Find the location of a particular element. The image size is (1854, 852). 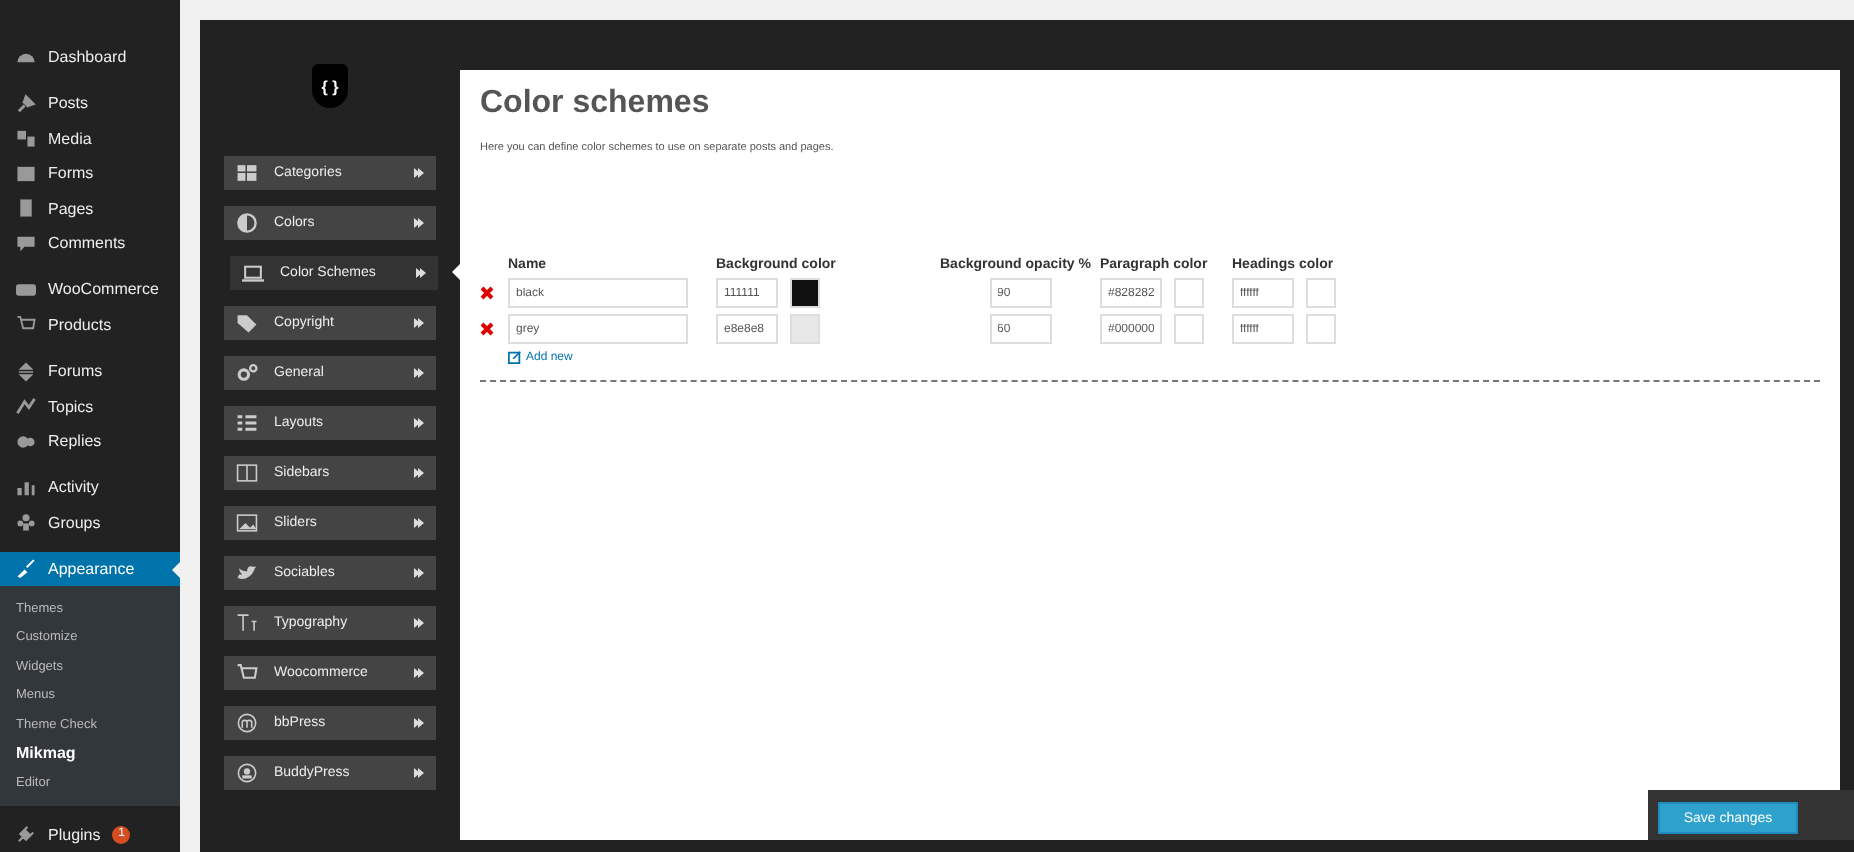

admin-menu-item: Products is located at coordinates (90, 325).